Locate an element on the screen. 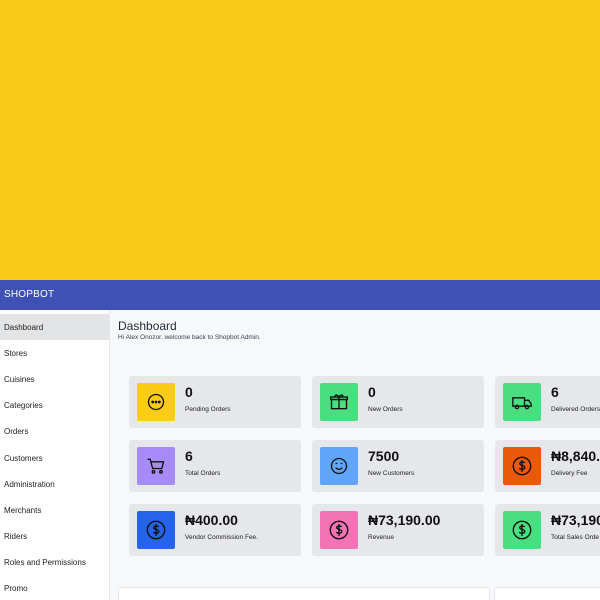 The height and width of the screenshot is (600, 600). bottom-panel-right is located at coordinates (547, 593).